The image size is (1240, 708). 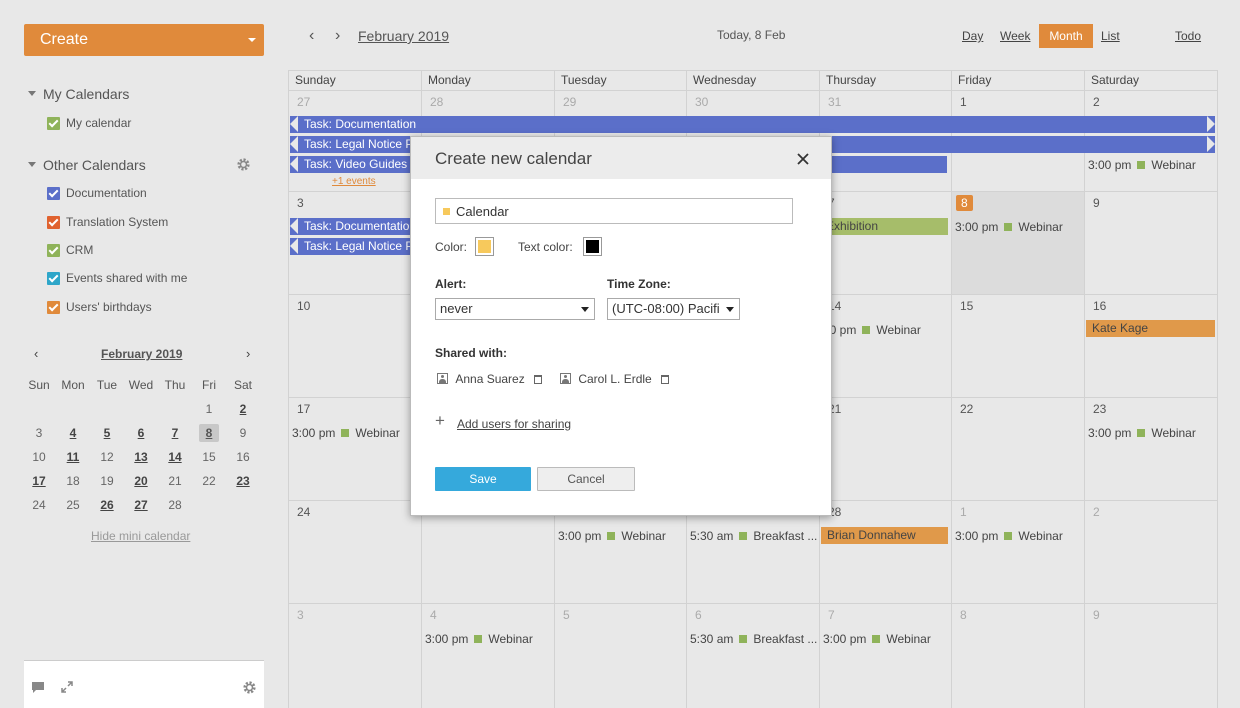 I want to click on mini-prev-icon: ‹, so click(x=36, y=353).